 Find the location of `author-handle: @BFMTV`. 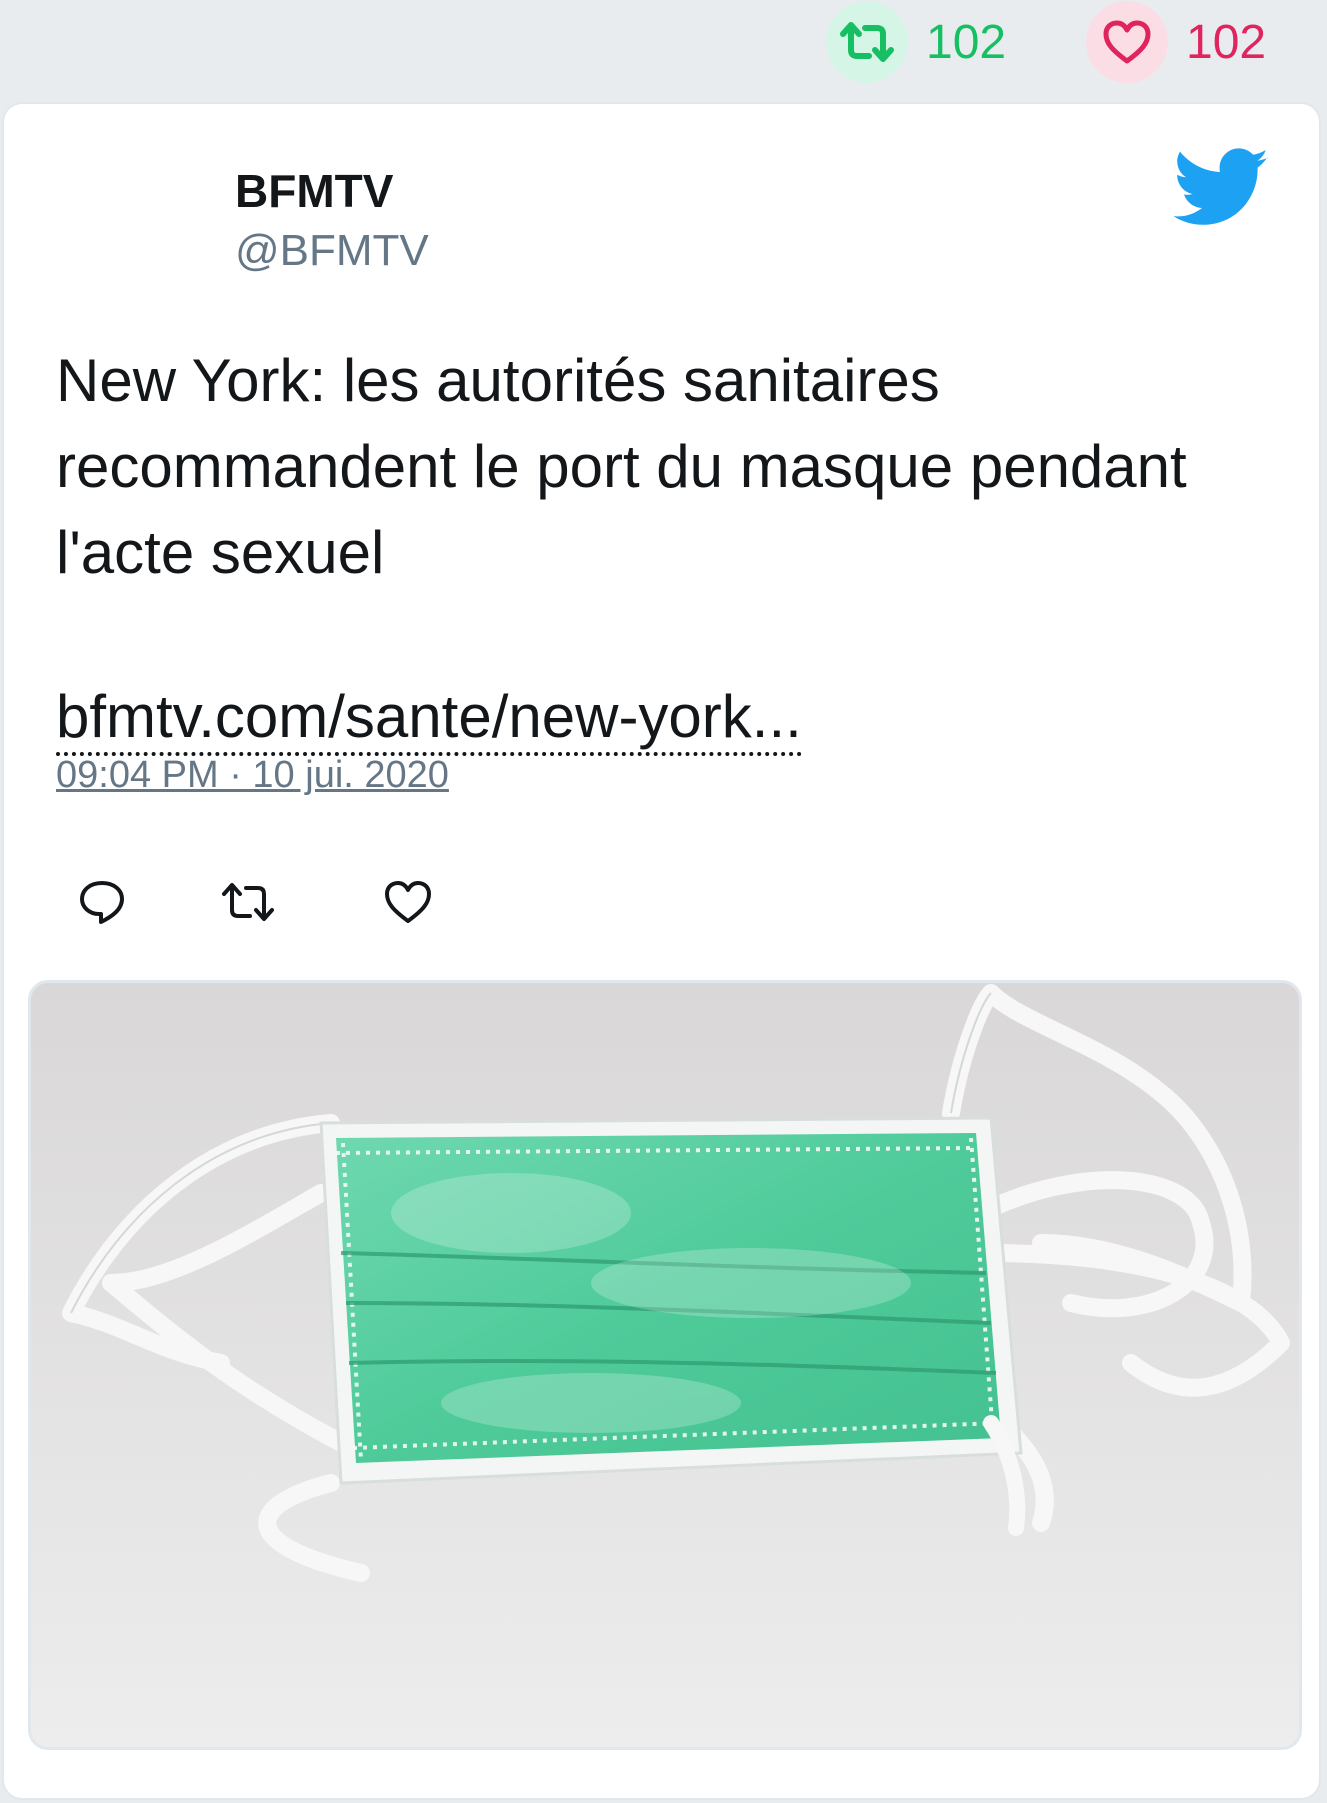

author-handle: @BFMTV is located at coordinates (332, 251).